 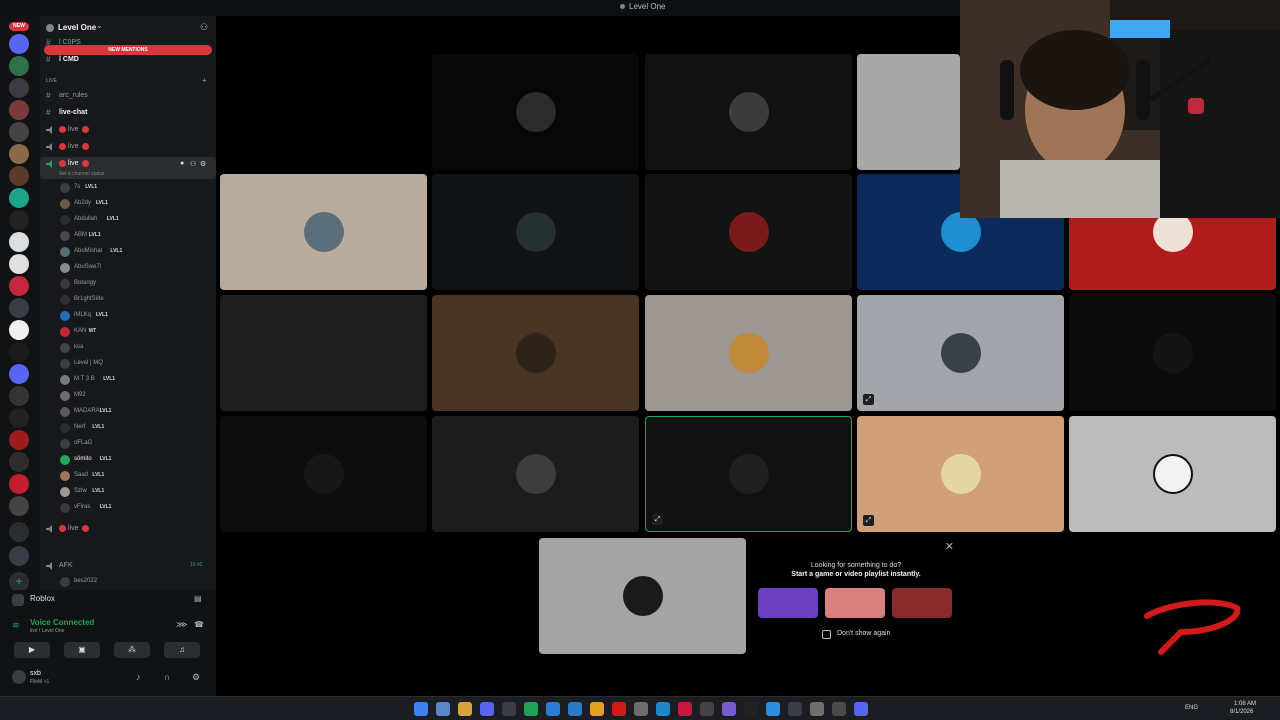 I want to click on voice-member: Botangy, so click(x=135, y=284).